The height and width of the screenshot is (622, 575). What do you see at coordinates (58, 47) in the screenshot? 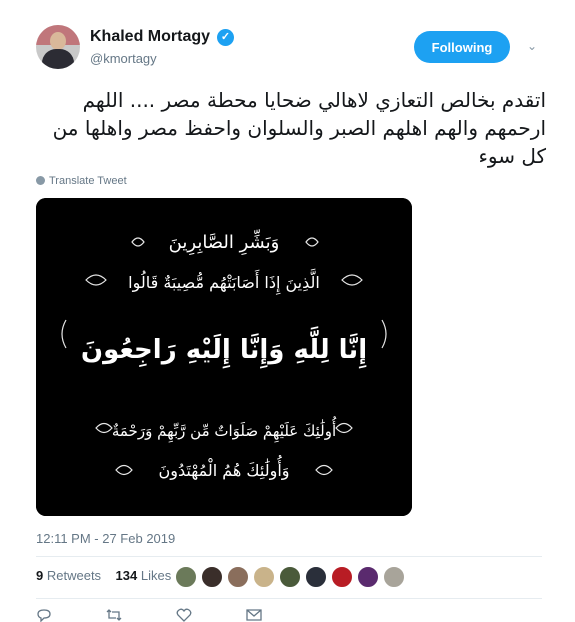
I see `avatar` at bounding box center [58, 47].